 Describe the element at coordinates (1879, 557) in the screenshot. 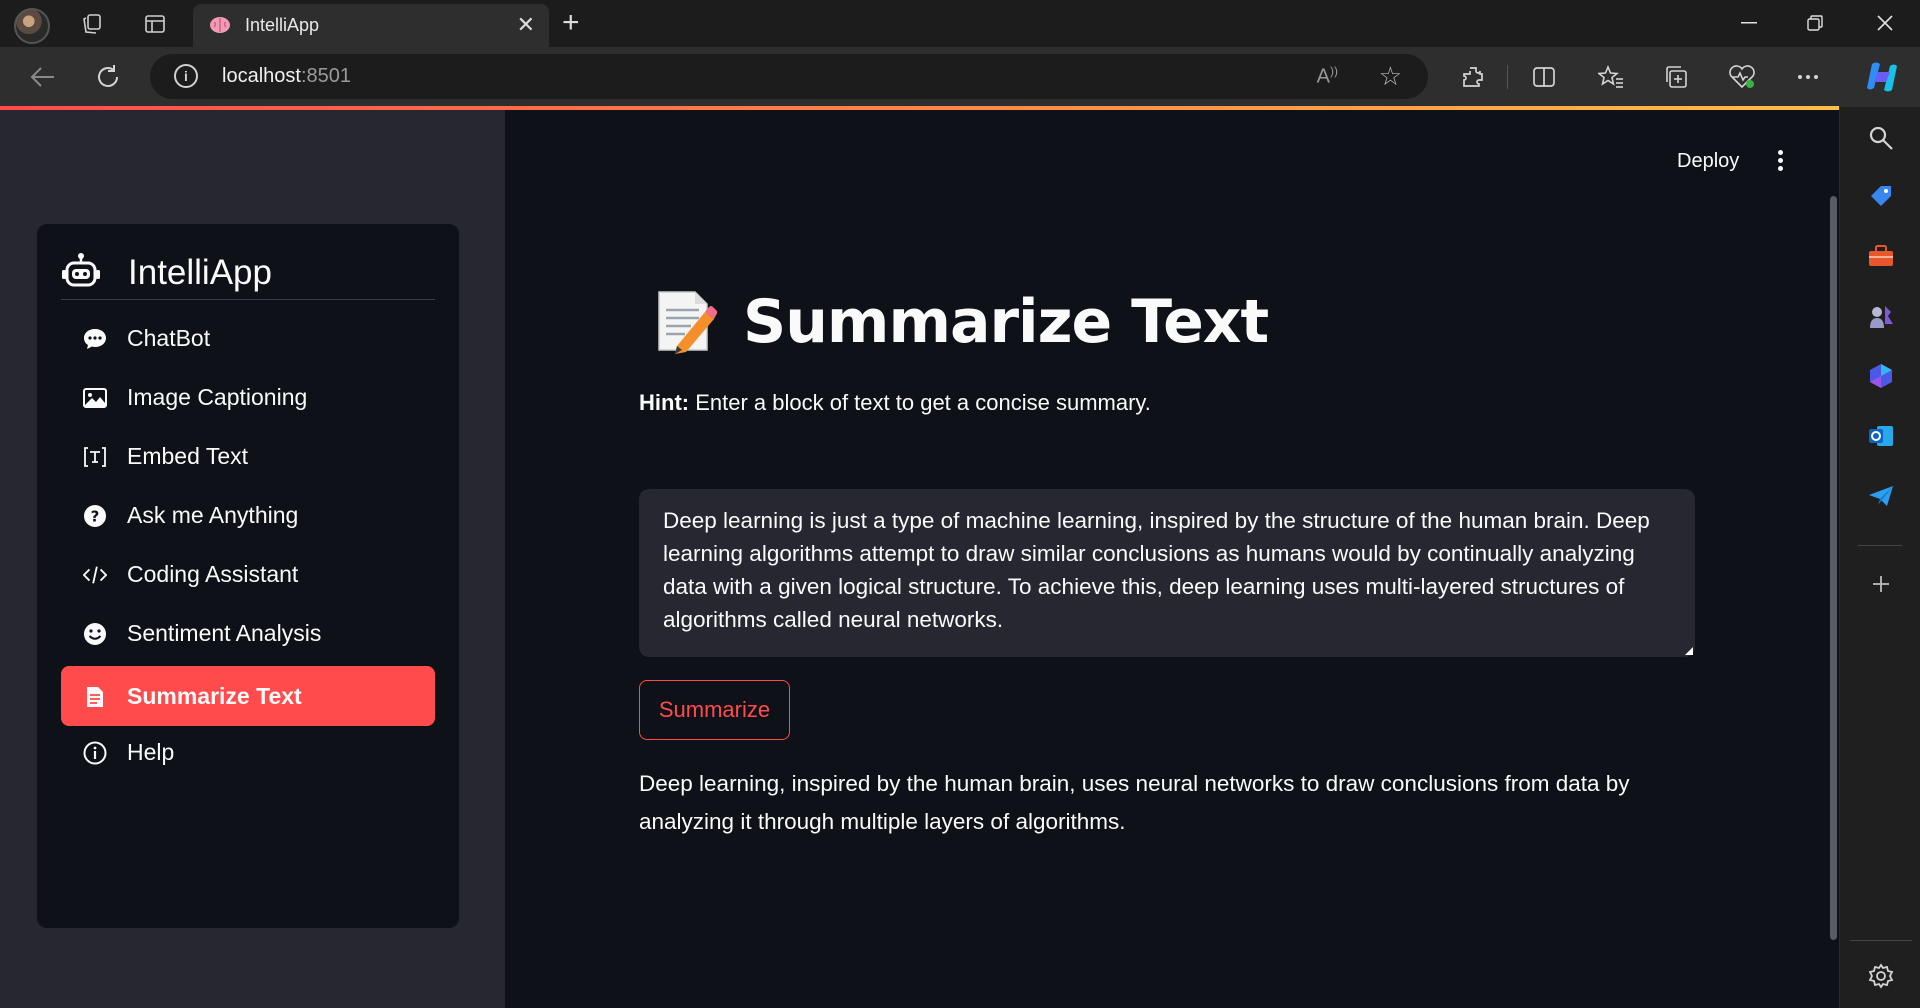

I see `edge-sidebar` at that location.